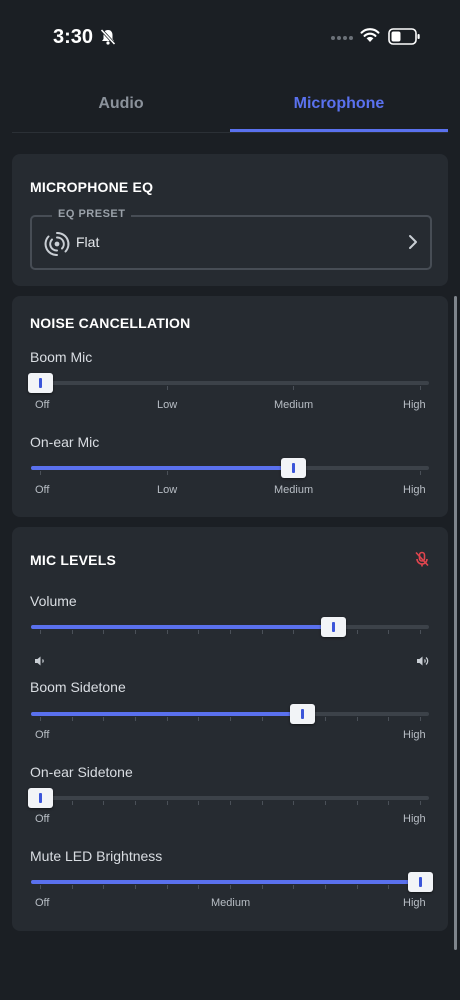  What do you see at coordinates (65, 442) in the screenshot?
I see `on-ear-mic-label: On-ear Mic` at bounding box center [65, 442].